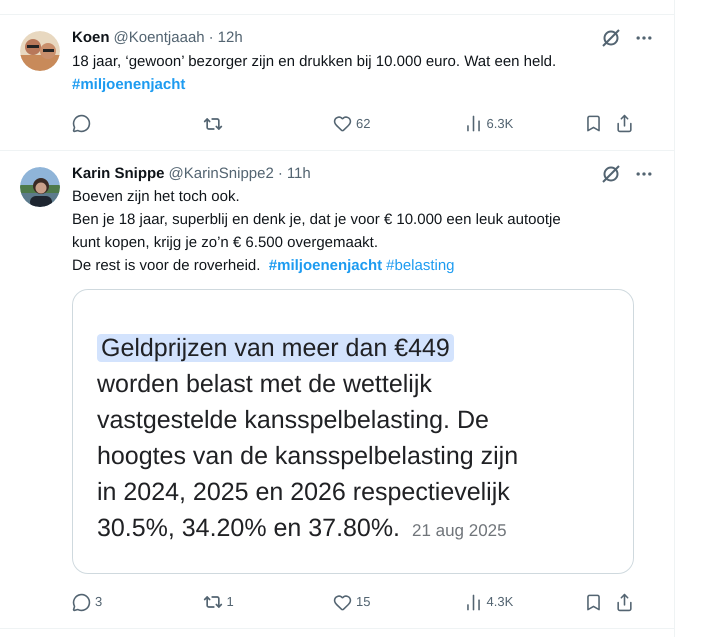 This screenshot has width=714, height=637. I want to click on author-handle: @KarinSnippe2, so click(221, 173).